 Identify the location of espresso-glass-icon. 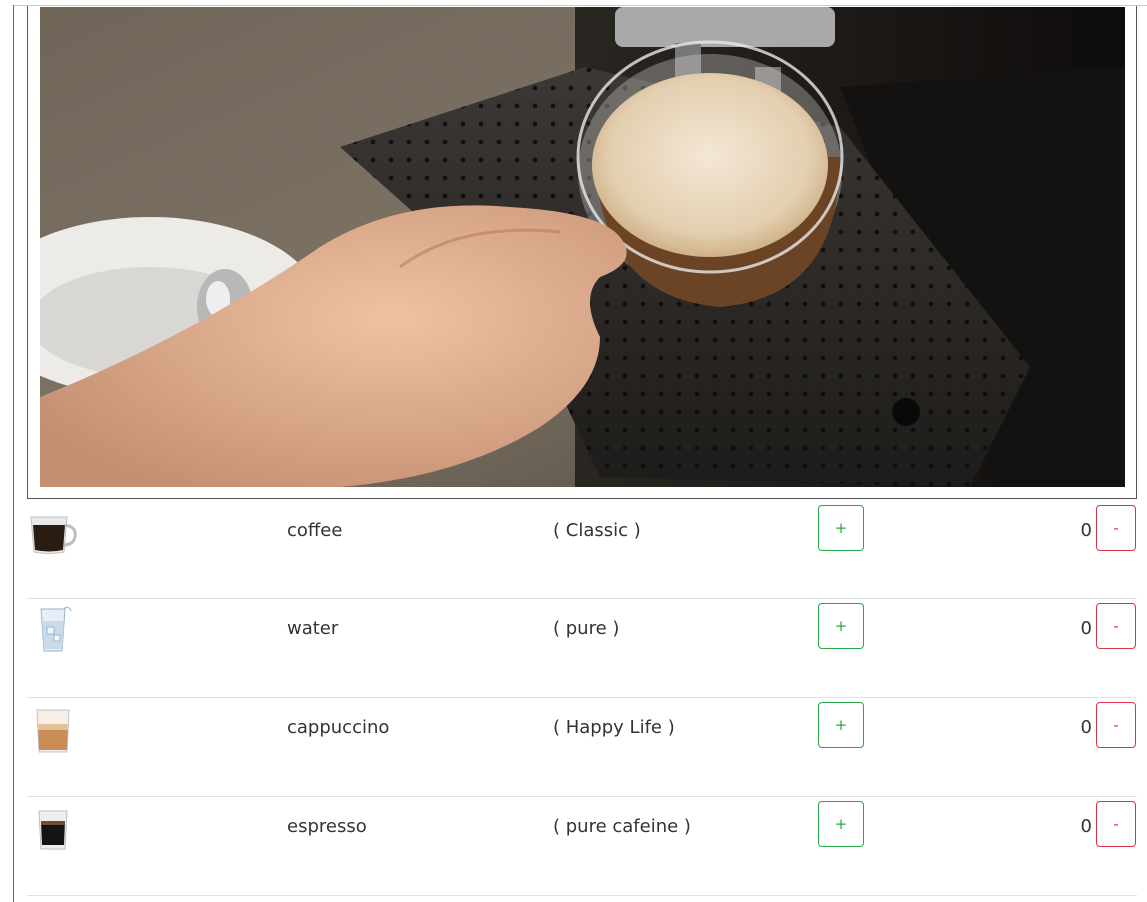
(53, 833).